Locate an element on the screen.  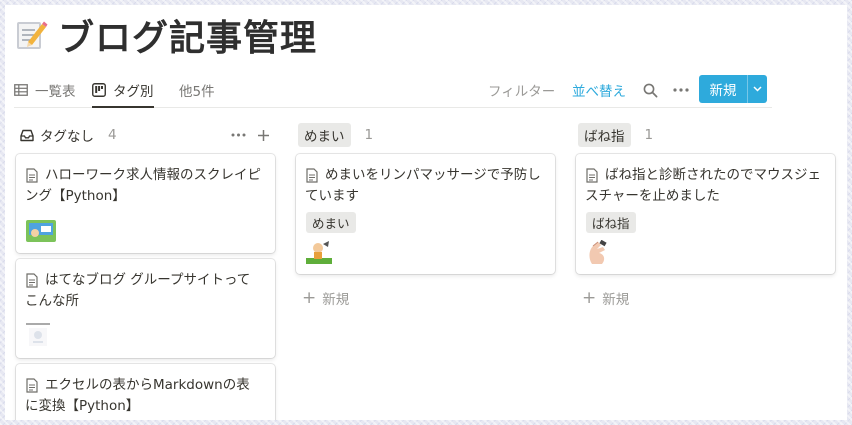
page-title: ブログ記事管理 is located at coordinates (188, 38).